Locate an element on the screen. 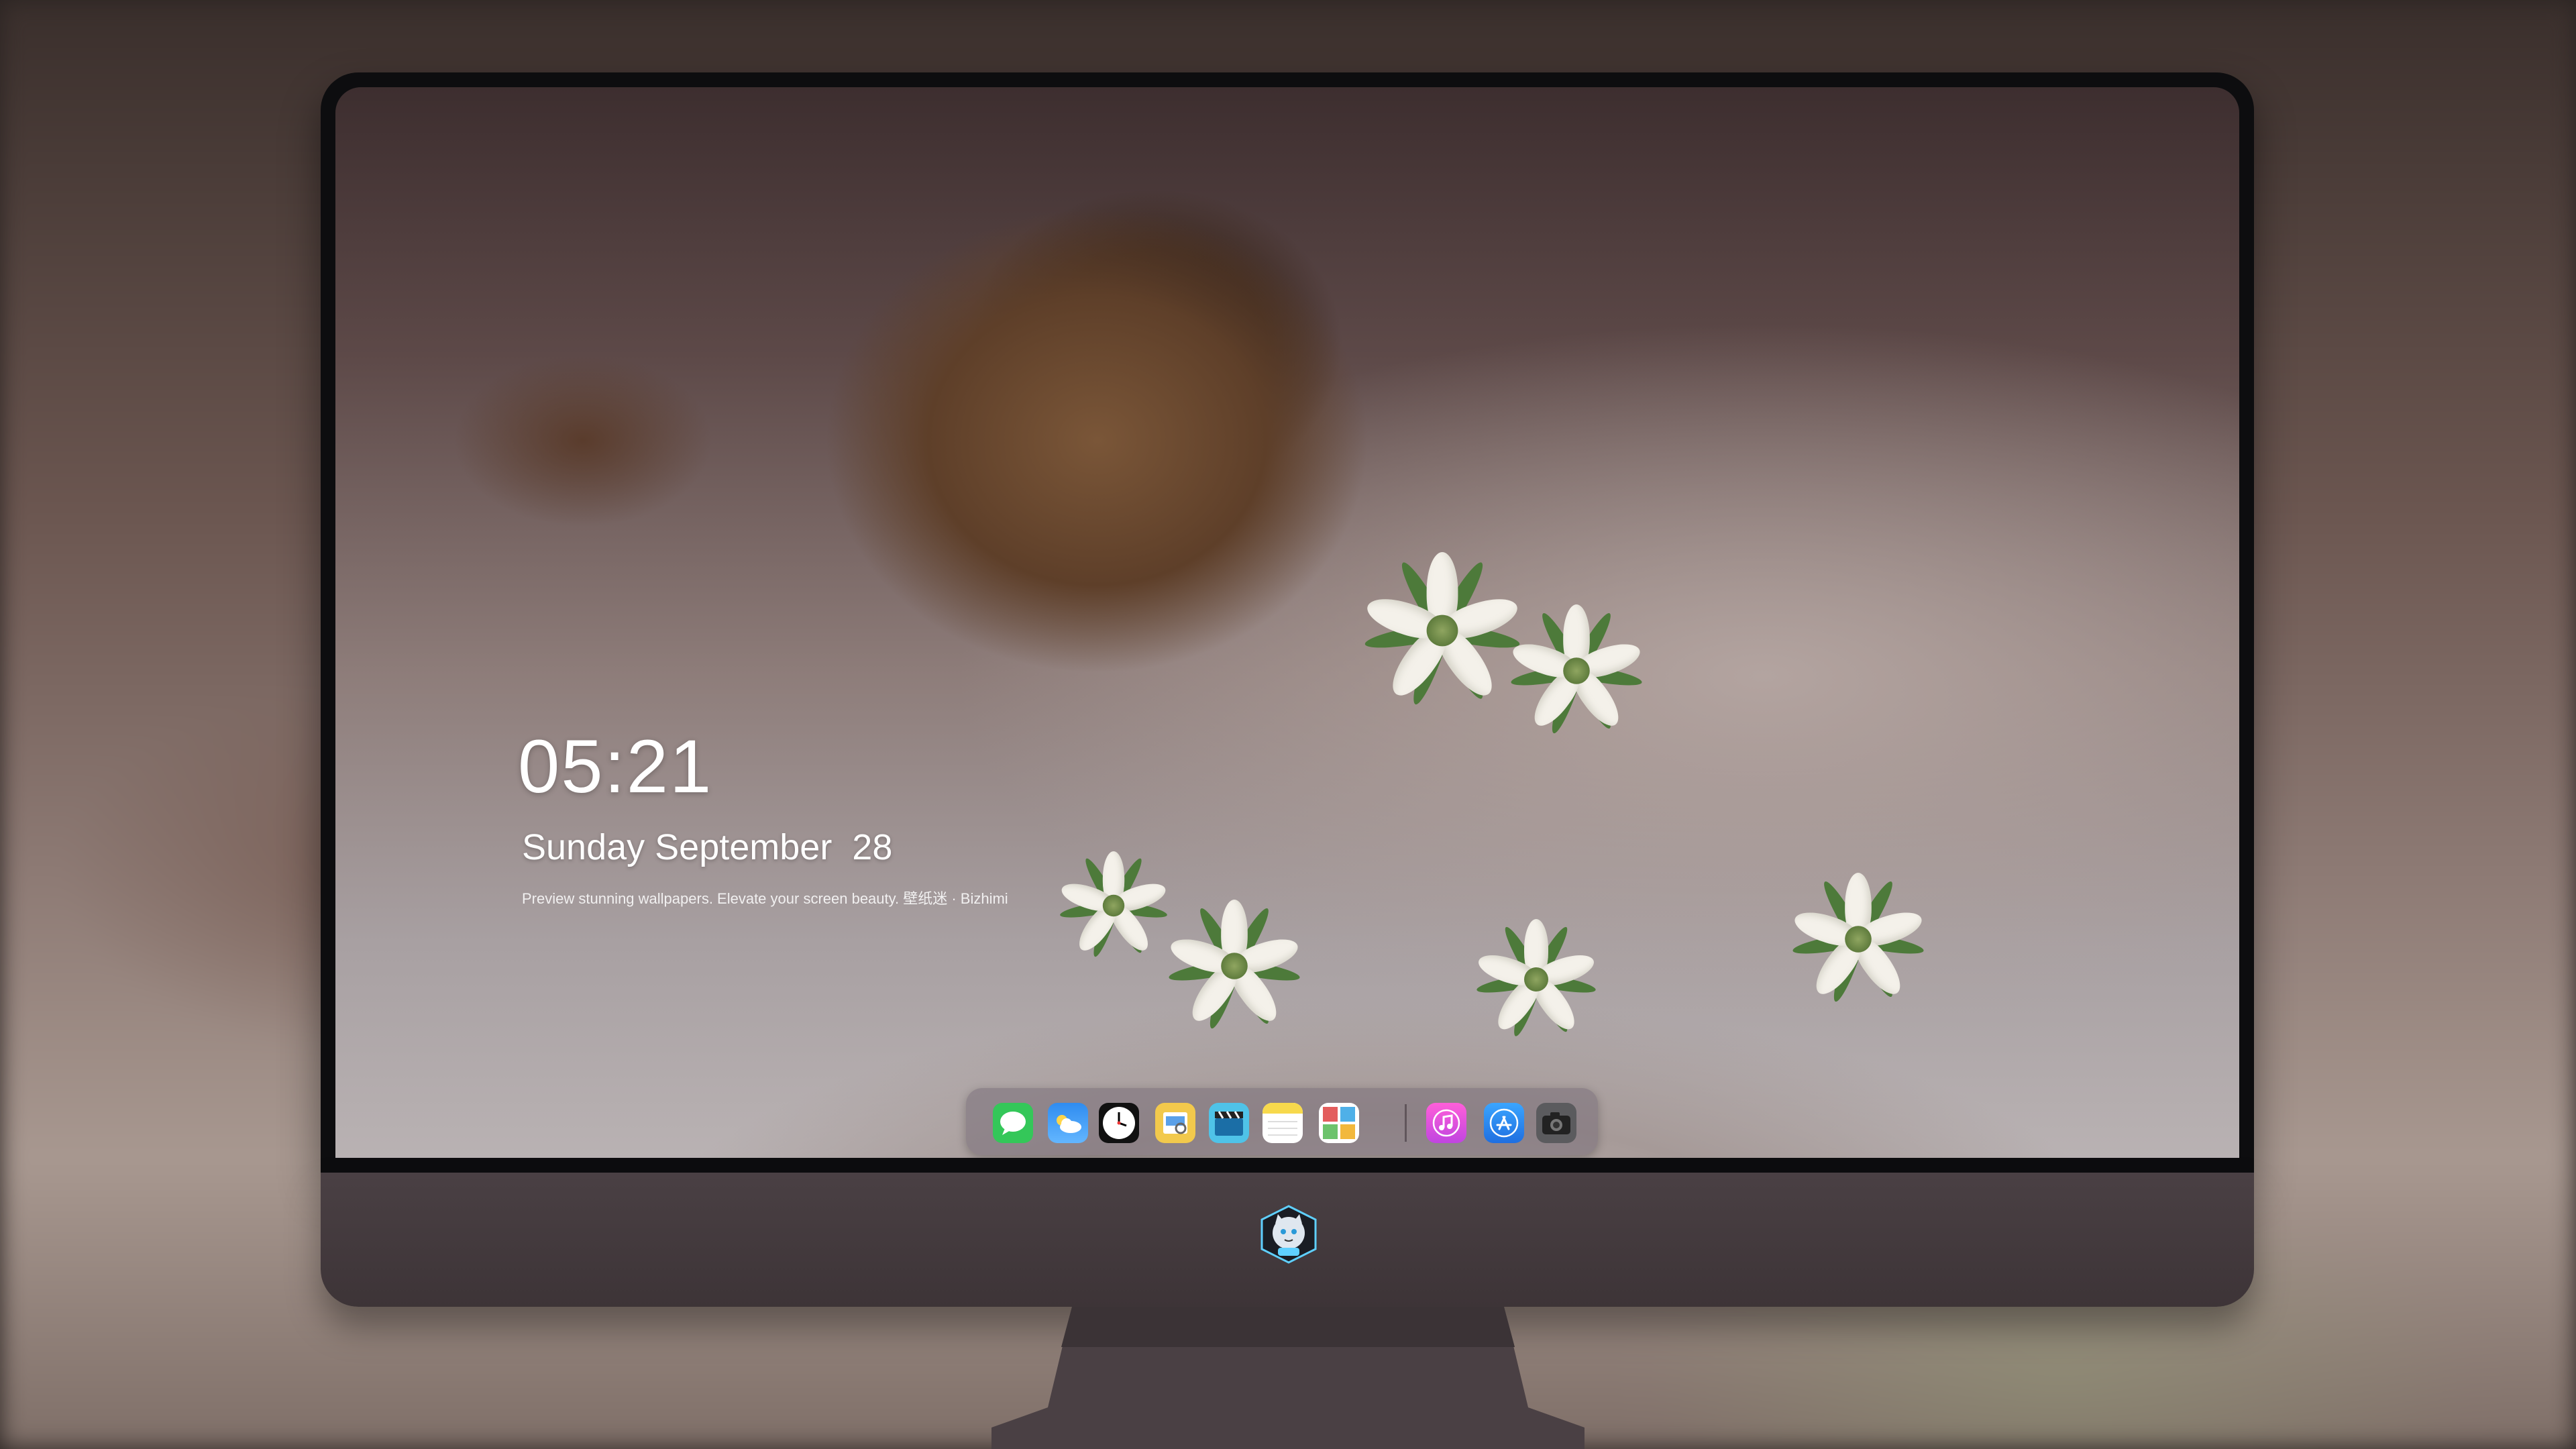  lock-screen-time: 05:21 is located at coordinates (615, 766).